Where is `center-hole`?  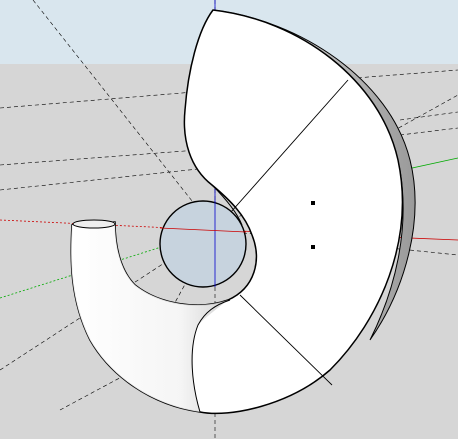
center-hole is located at coordinates (203, 244).